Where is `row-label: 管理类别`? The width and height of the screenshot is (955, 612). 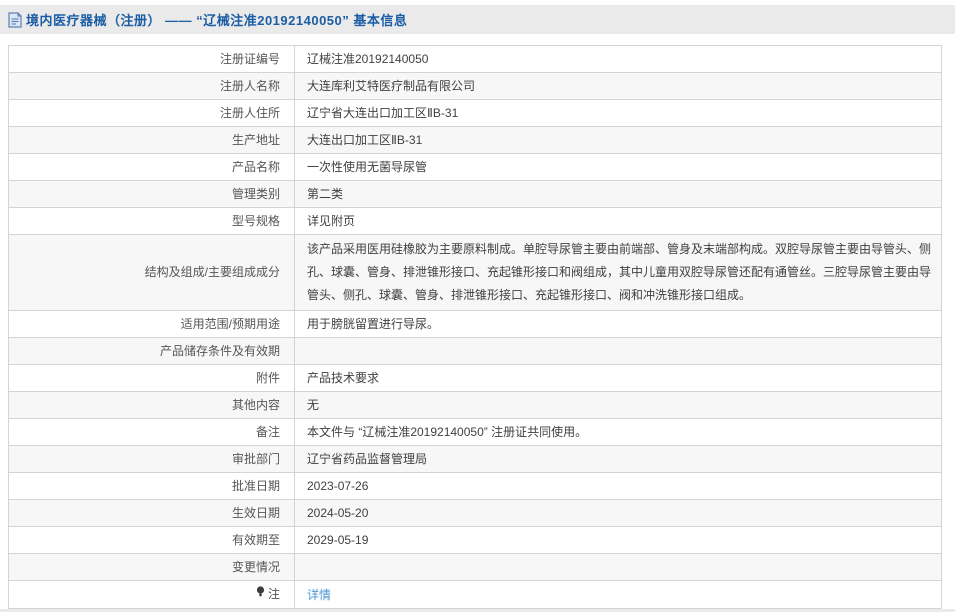
row-label: 管理类别 is located at coordinates (151, 194).